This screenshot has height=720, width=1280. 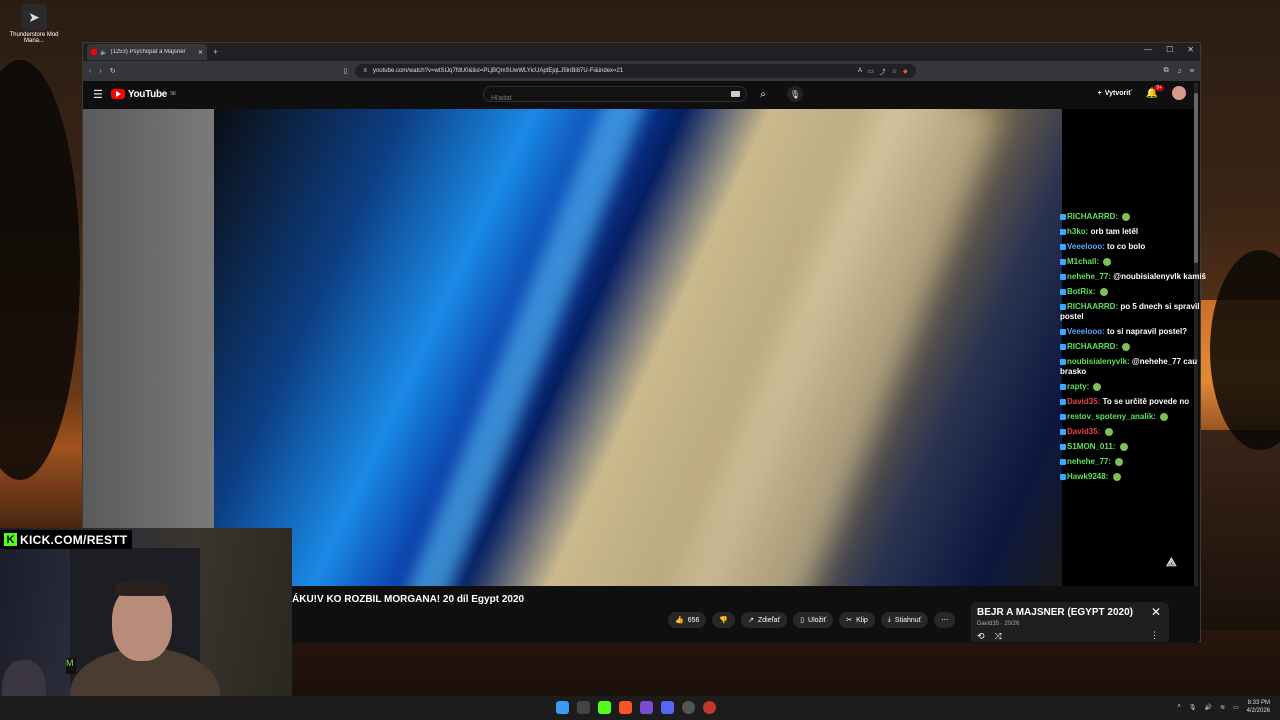 I want to click on site-info-icon: ≡, so click(x=365, y=71).